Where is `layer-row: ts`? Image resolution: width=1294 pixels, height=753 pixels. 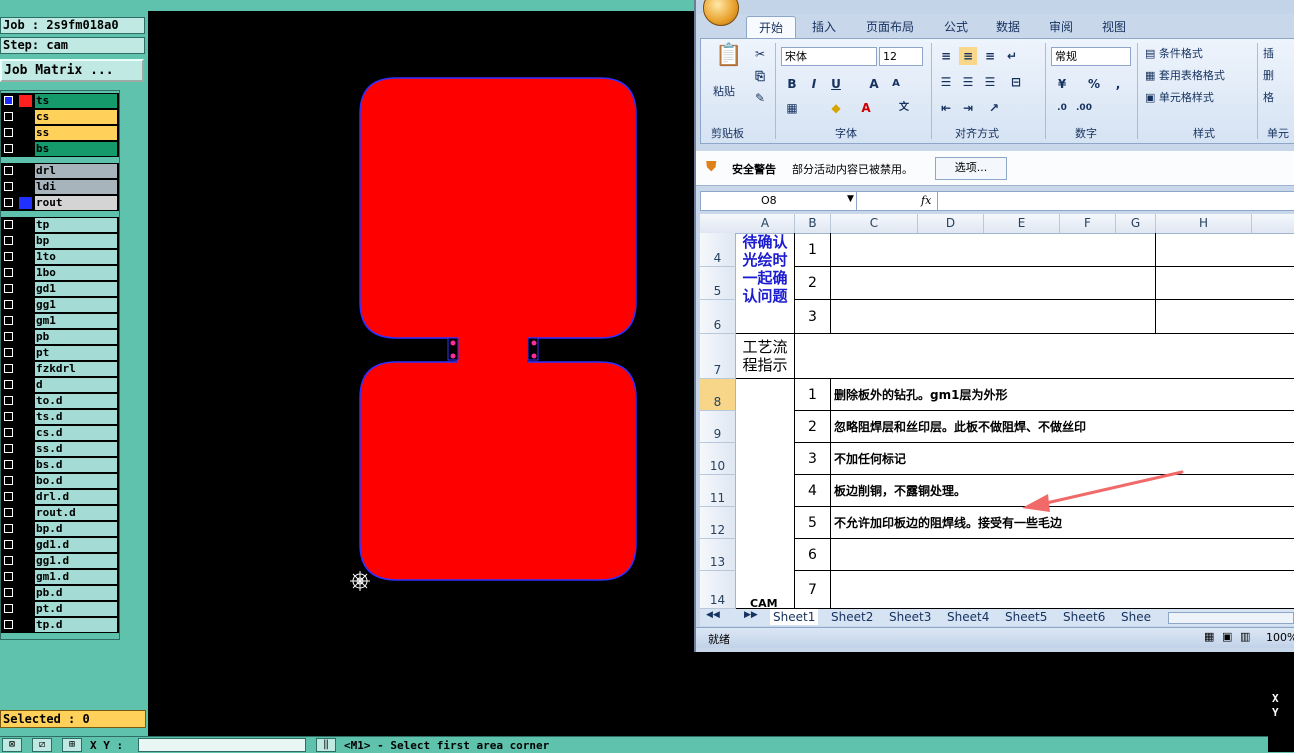
layer-row: ts is located at coordinates (60, 101).